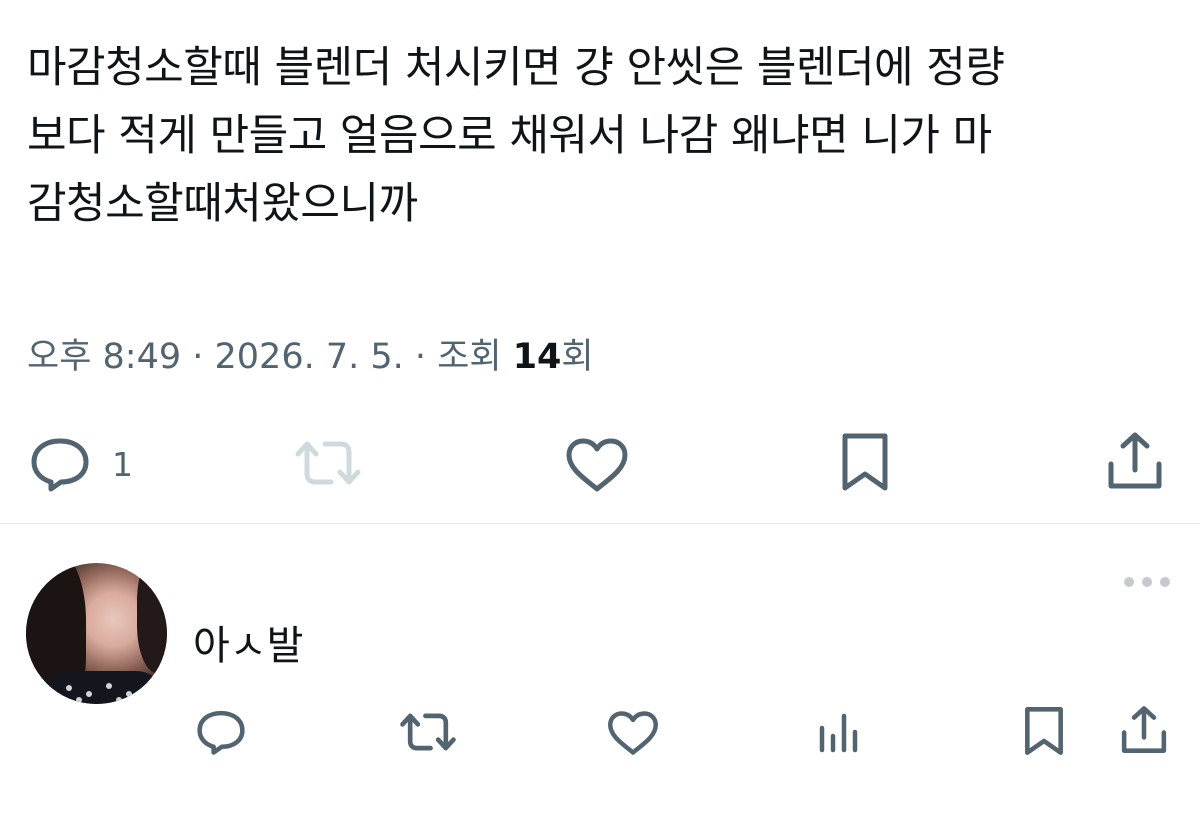 The height and width of the screenshot is (817, 1200). I want to click on divider, so click(600, 523).